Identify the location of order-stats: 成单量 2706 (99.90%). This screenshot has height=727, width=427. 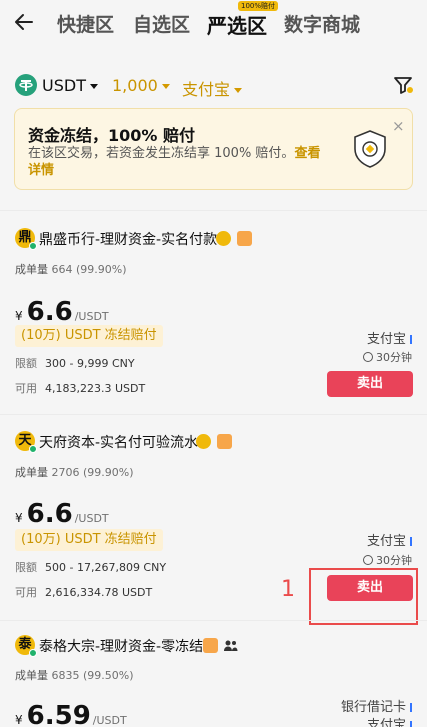
(74, 472).